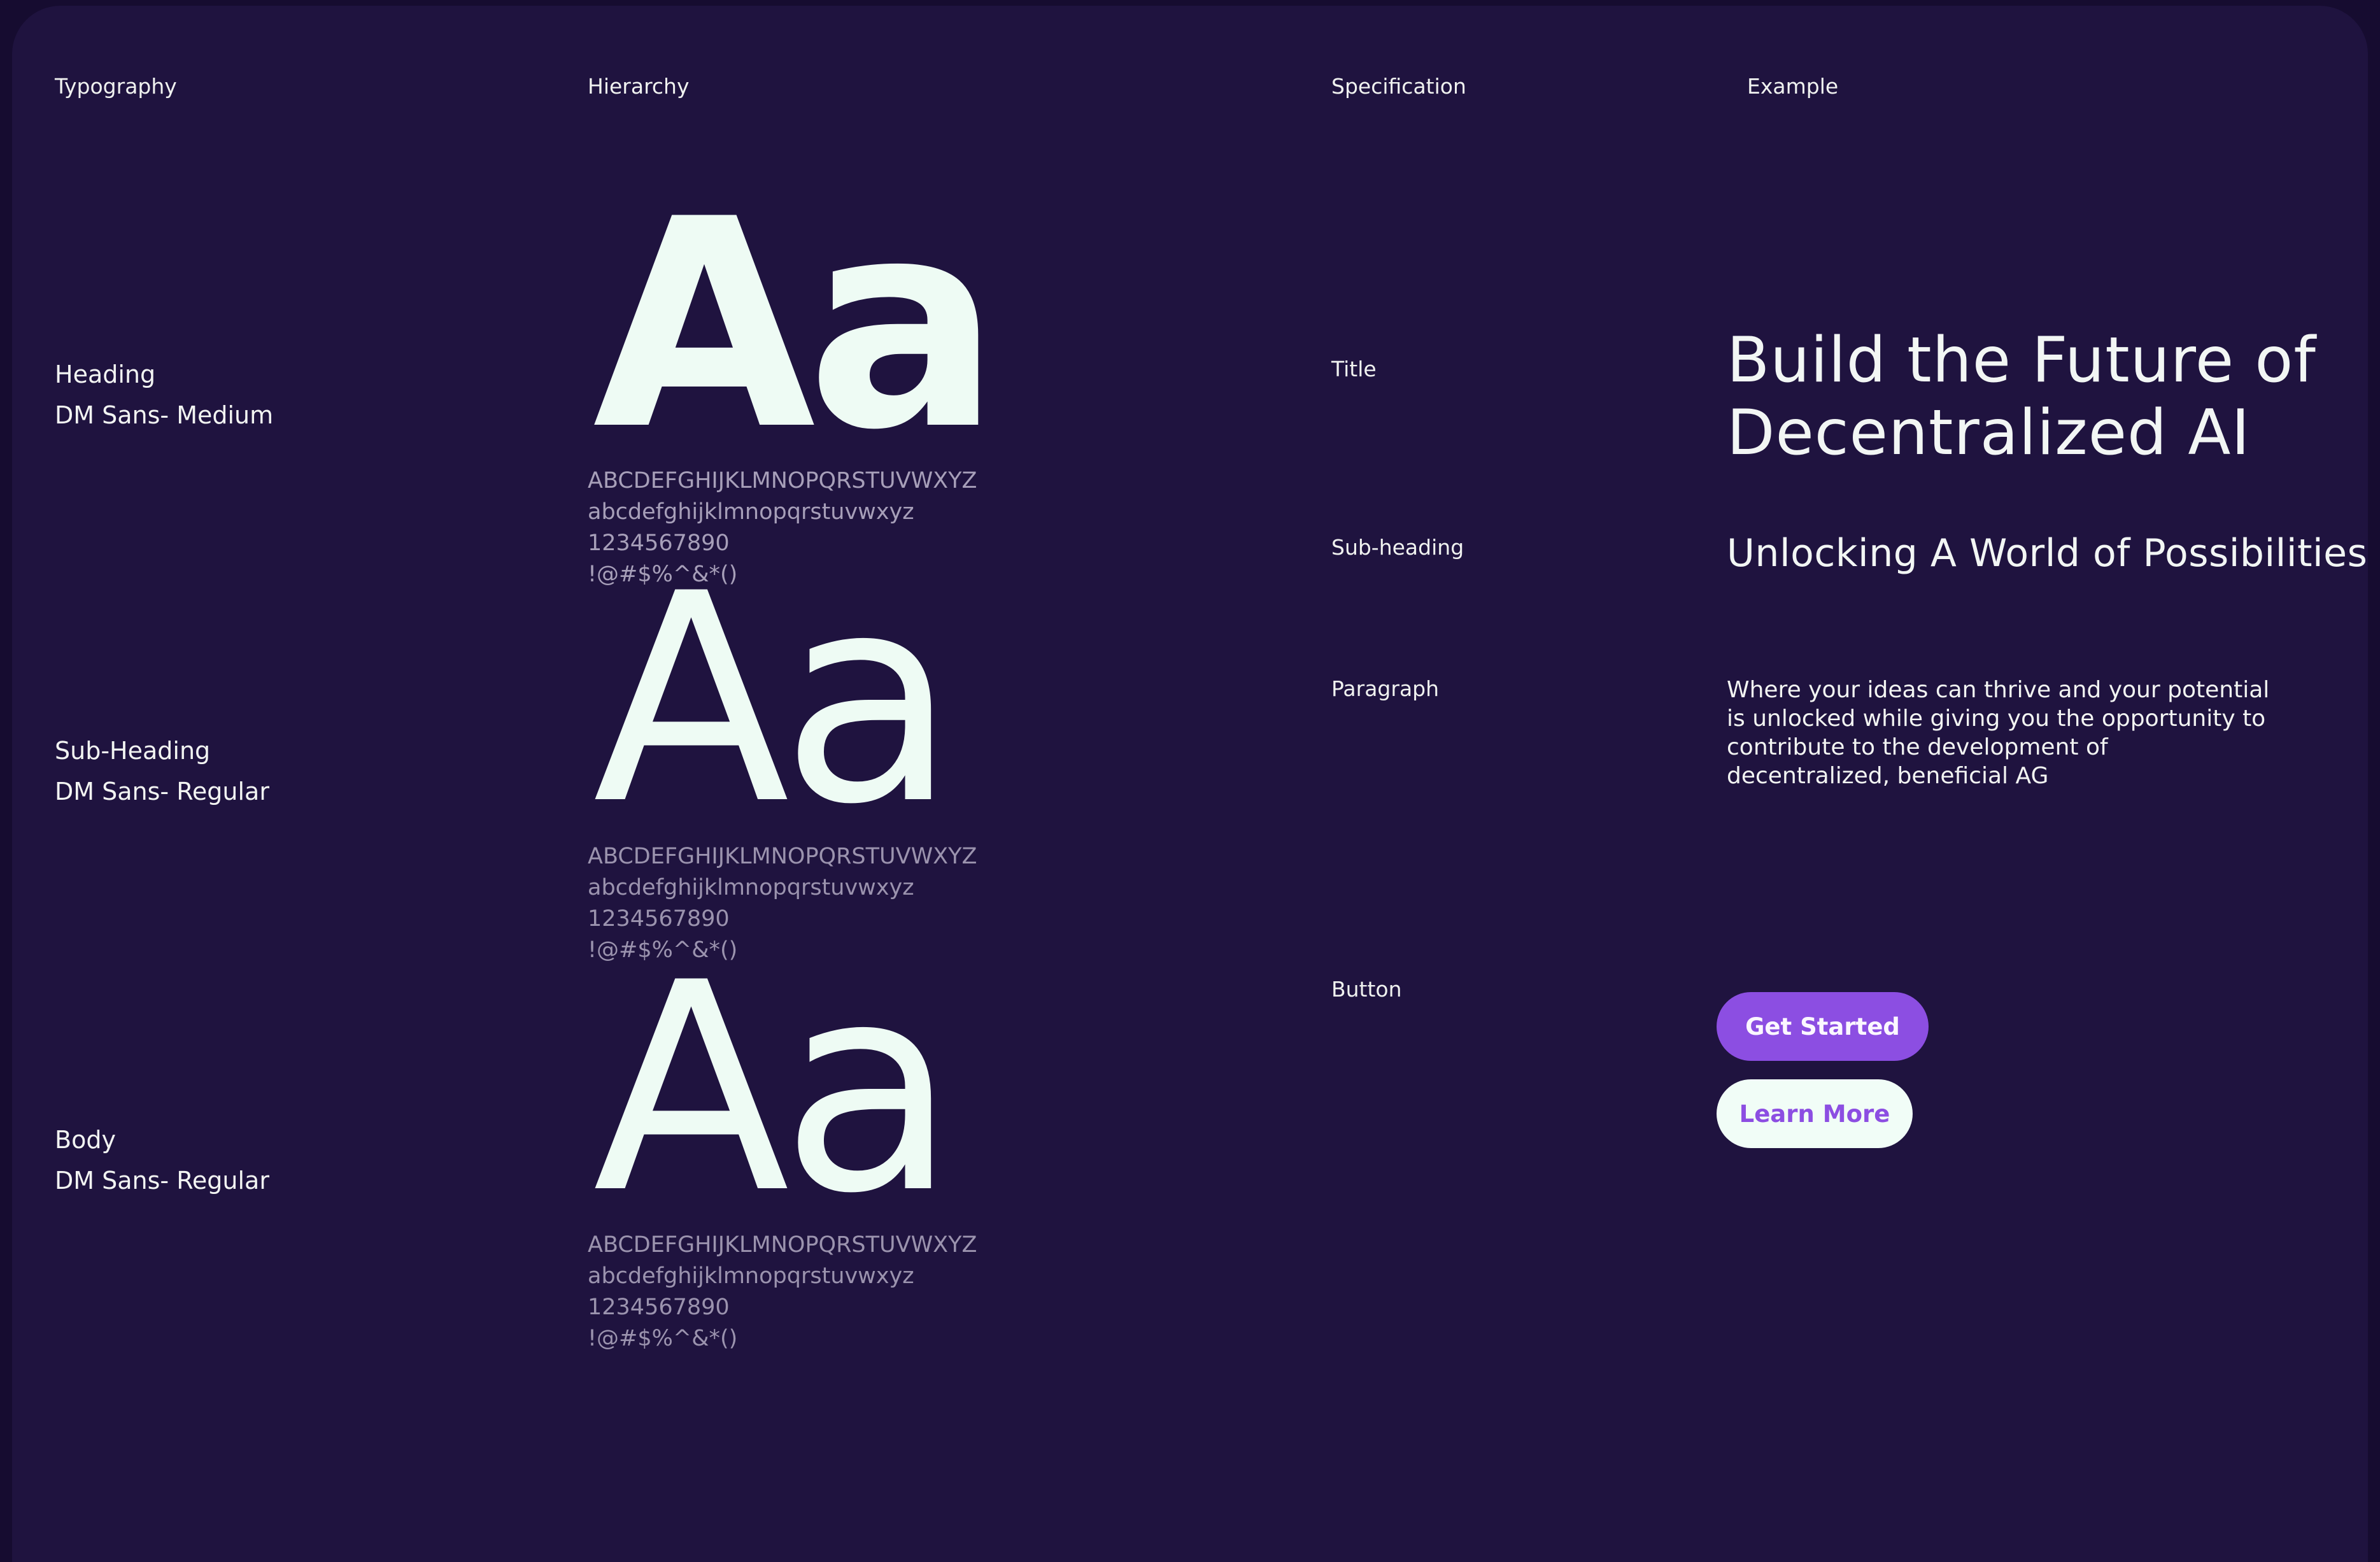 Image resolution: width=2380 pixels, height=1562 pixels. Describe the element at coordinates (105, 374) in the screenshot. I see `style-name: Heading` at that location.